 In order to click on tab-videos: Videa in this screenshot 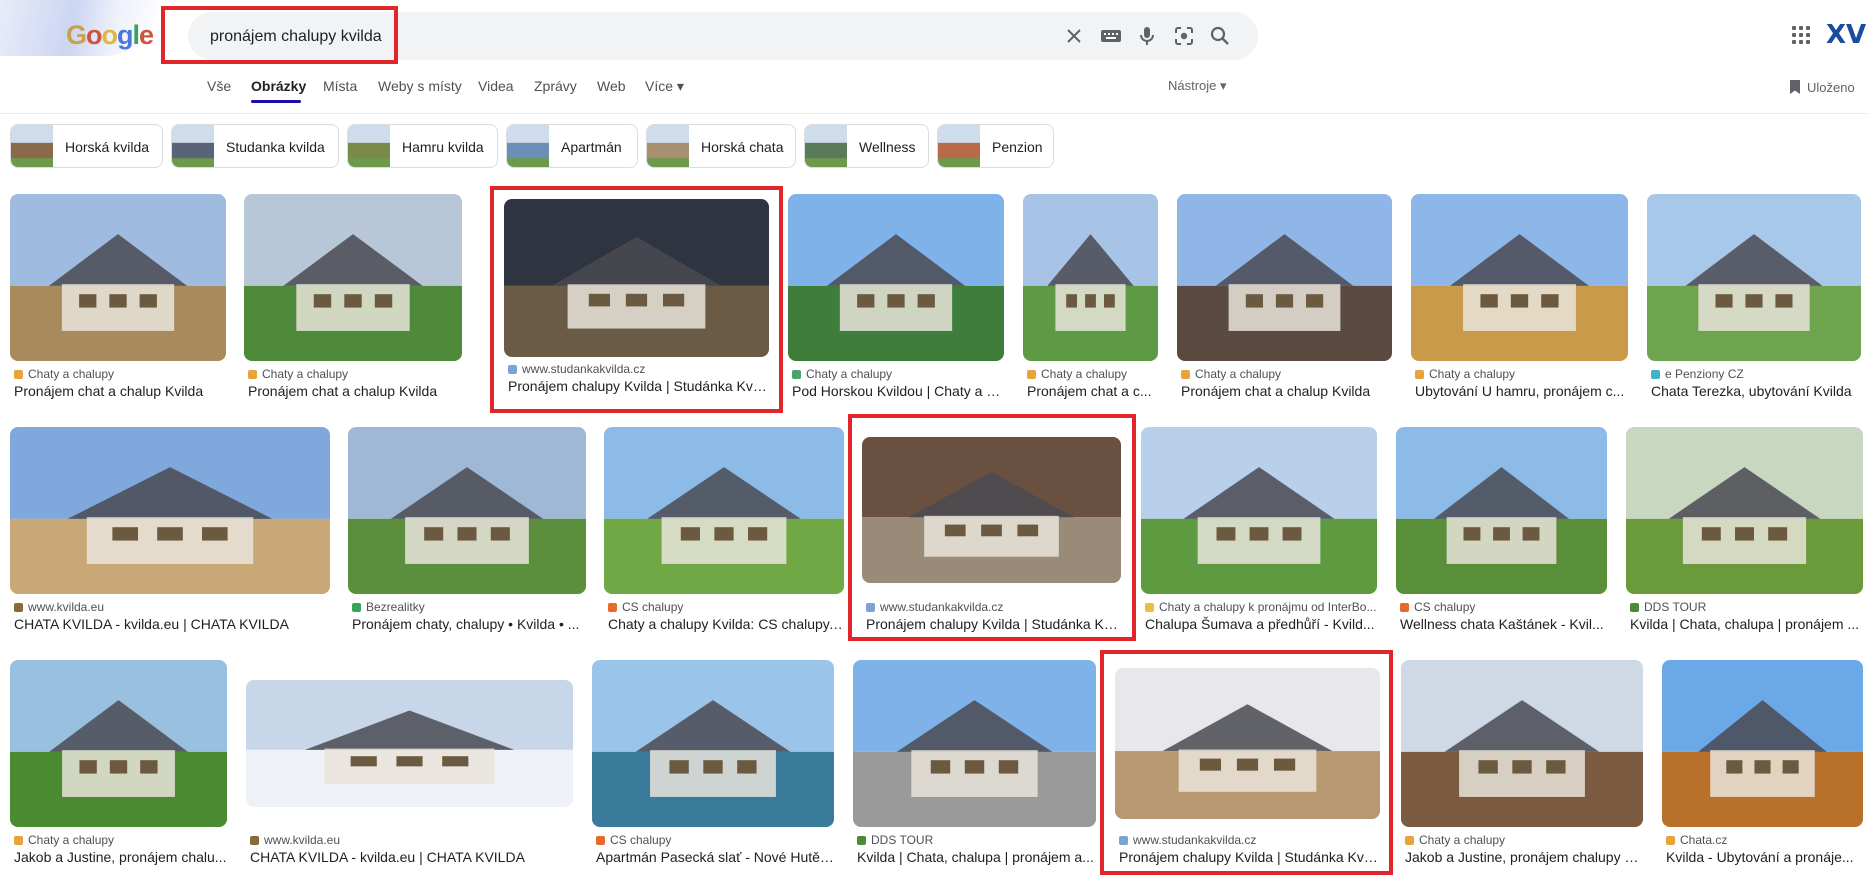, I will do `click(496, 86)`.